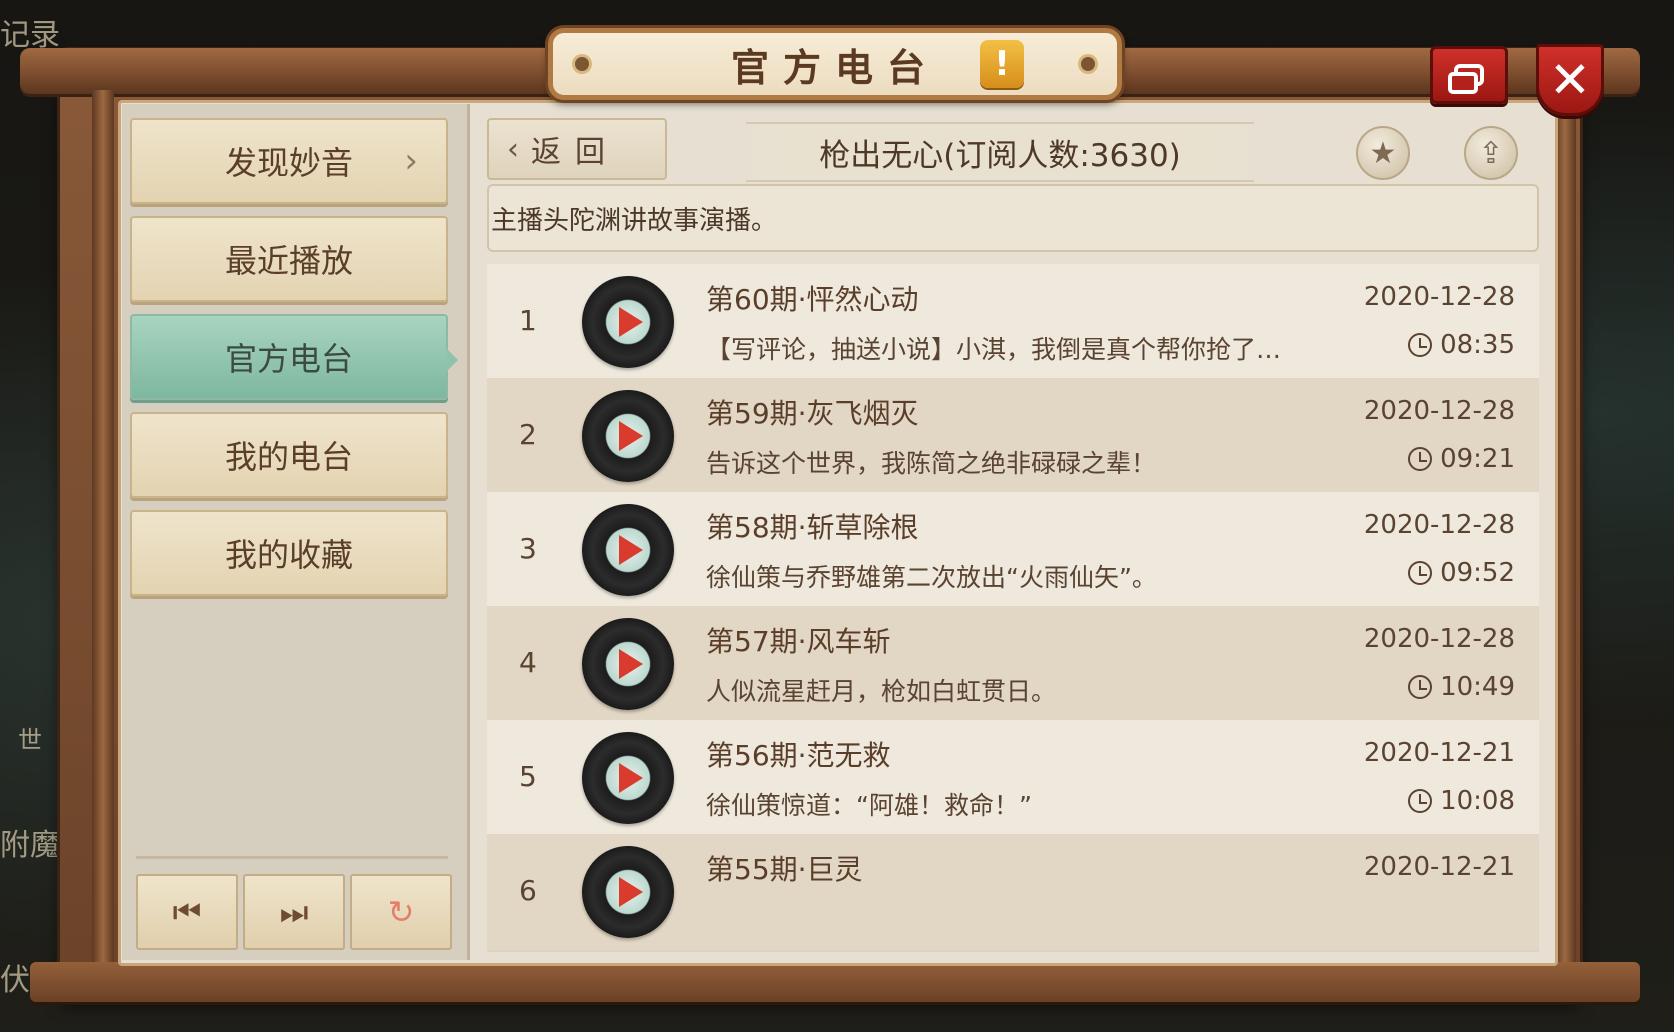  Describe the element at coordinates (835, 982) in the screenshot. I see `frame-bottom-beam` at that location.